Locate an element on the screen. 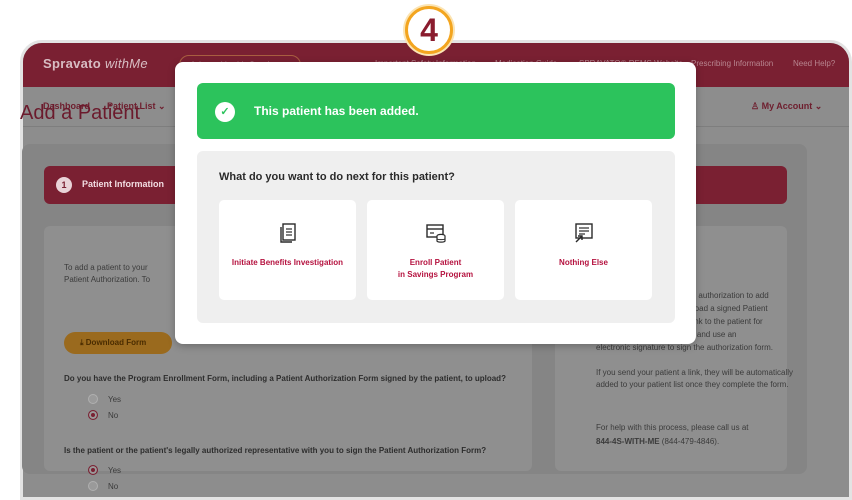  exit-screen-icon is located at coordinates (583, 233).